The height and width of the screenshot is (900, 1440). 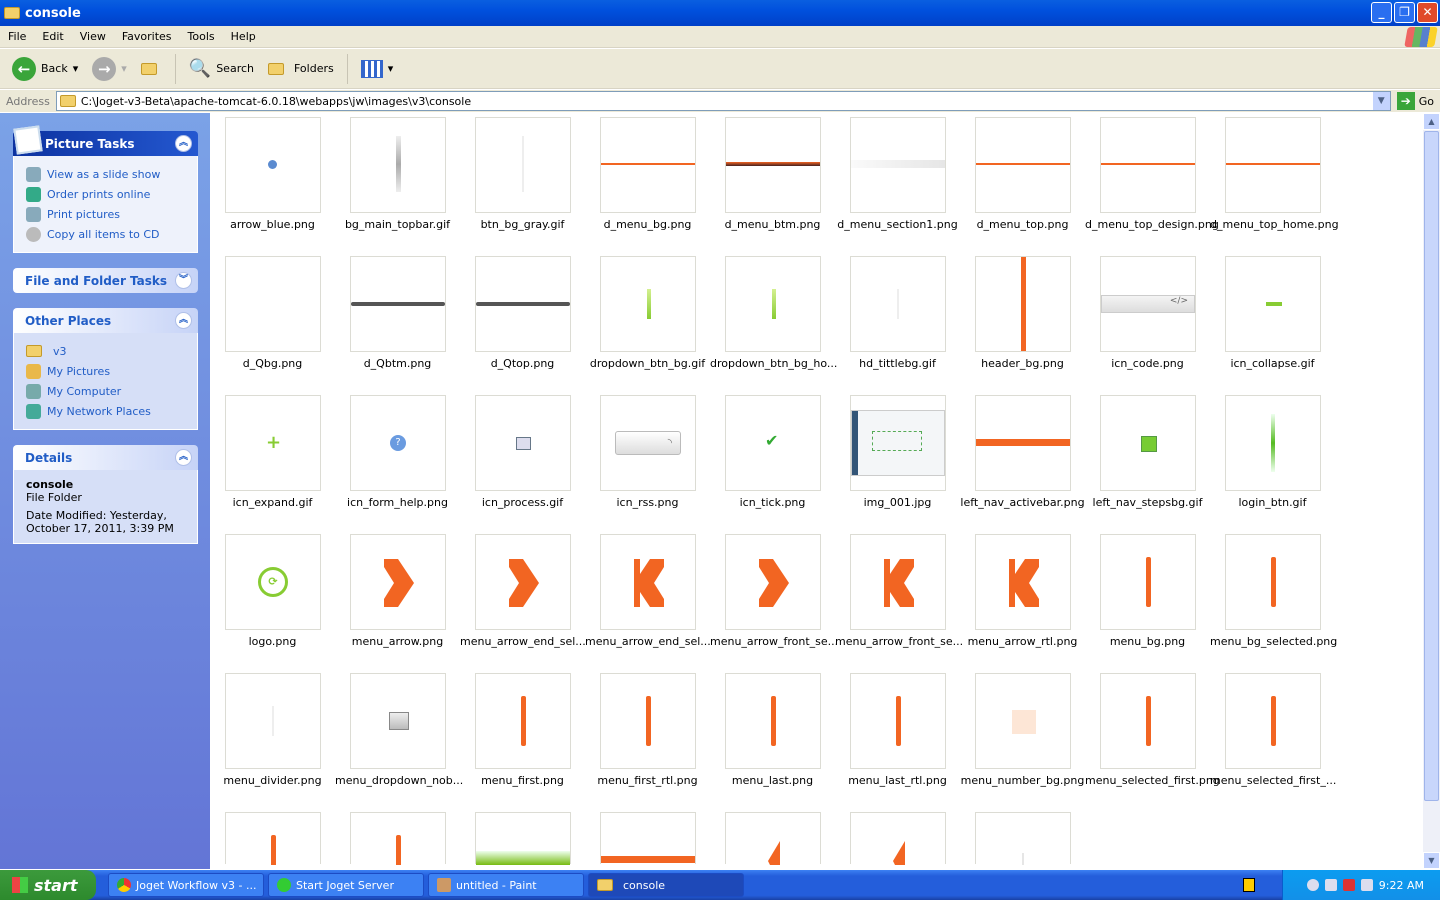 What do you see at coordinates (897, 738) in the screenshot?
I see `file-item: menu_last_rtl.png` at bounding box center [897, 738].